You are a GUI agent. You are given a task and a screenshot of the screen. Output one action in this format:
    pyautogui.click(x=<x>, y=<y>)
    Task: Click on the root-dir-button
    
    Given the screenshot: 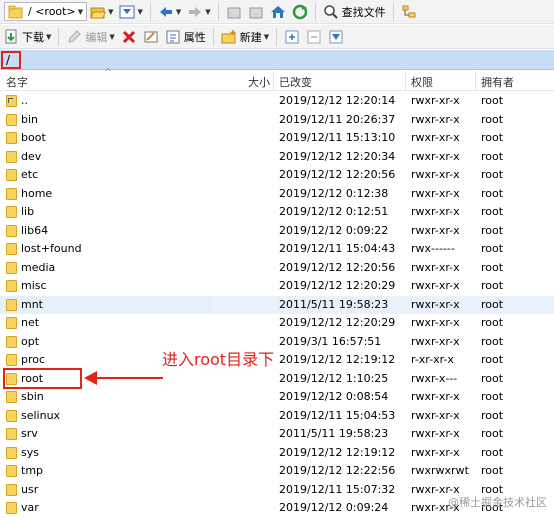 What is the action you would take?
    pyautogui.click(x=256, y=12)
    